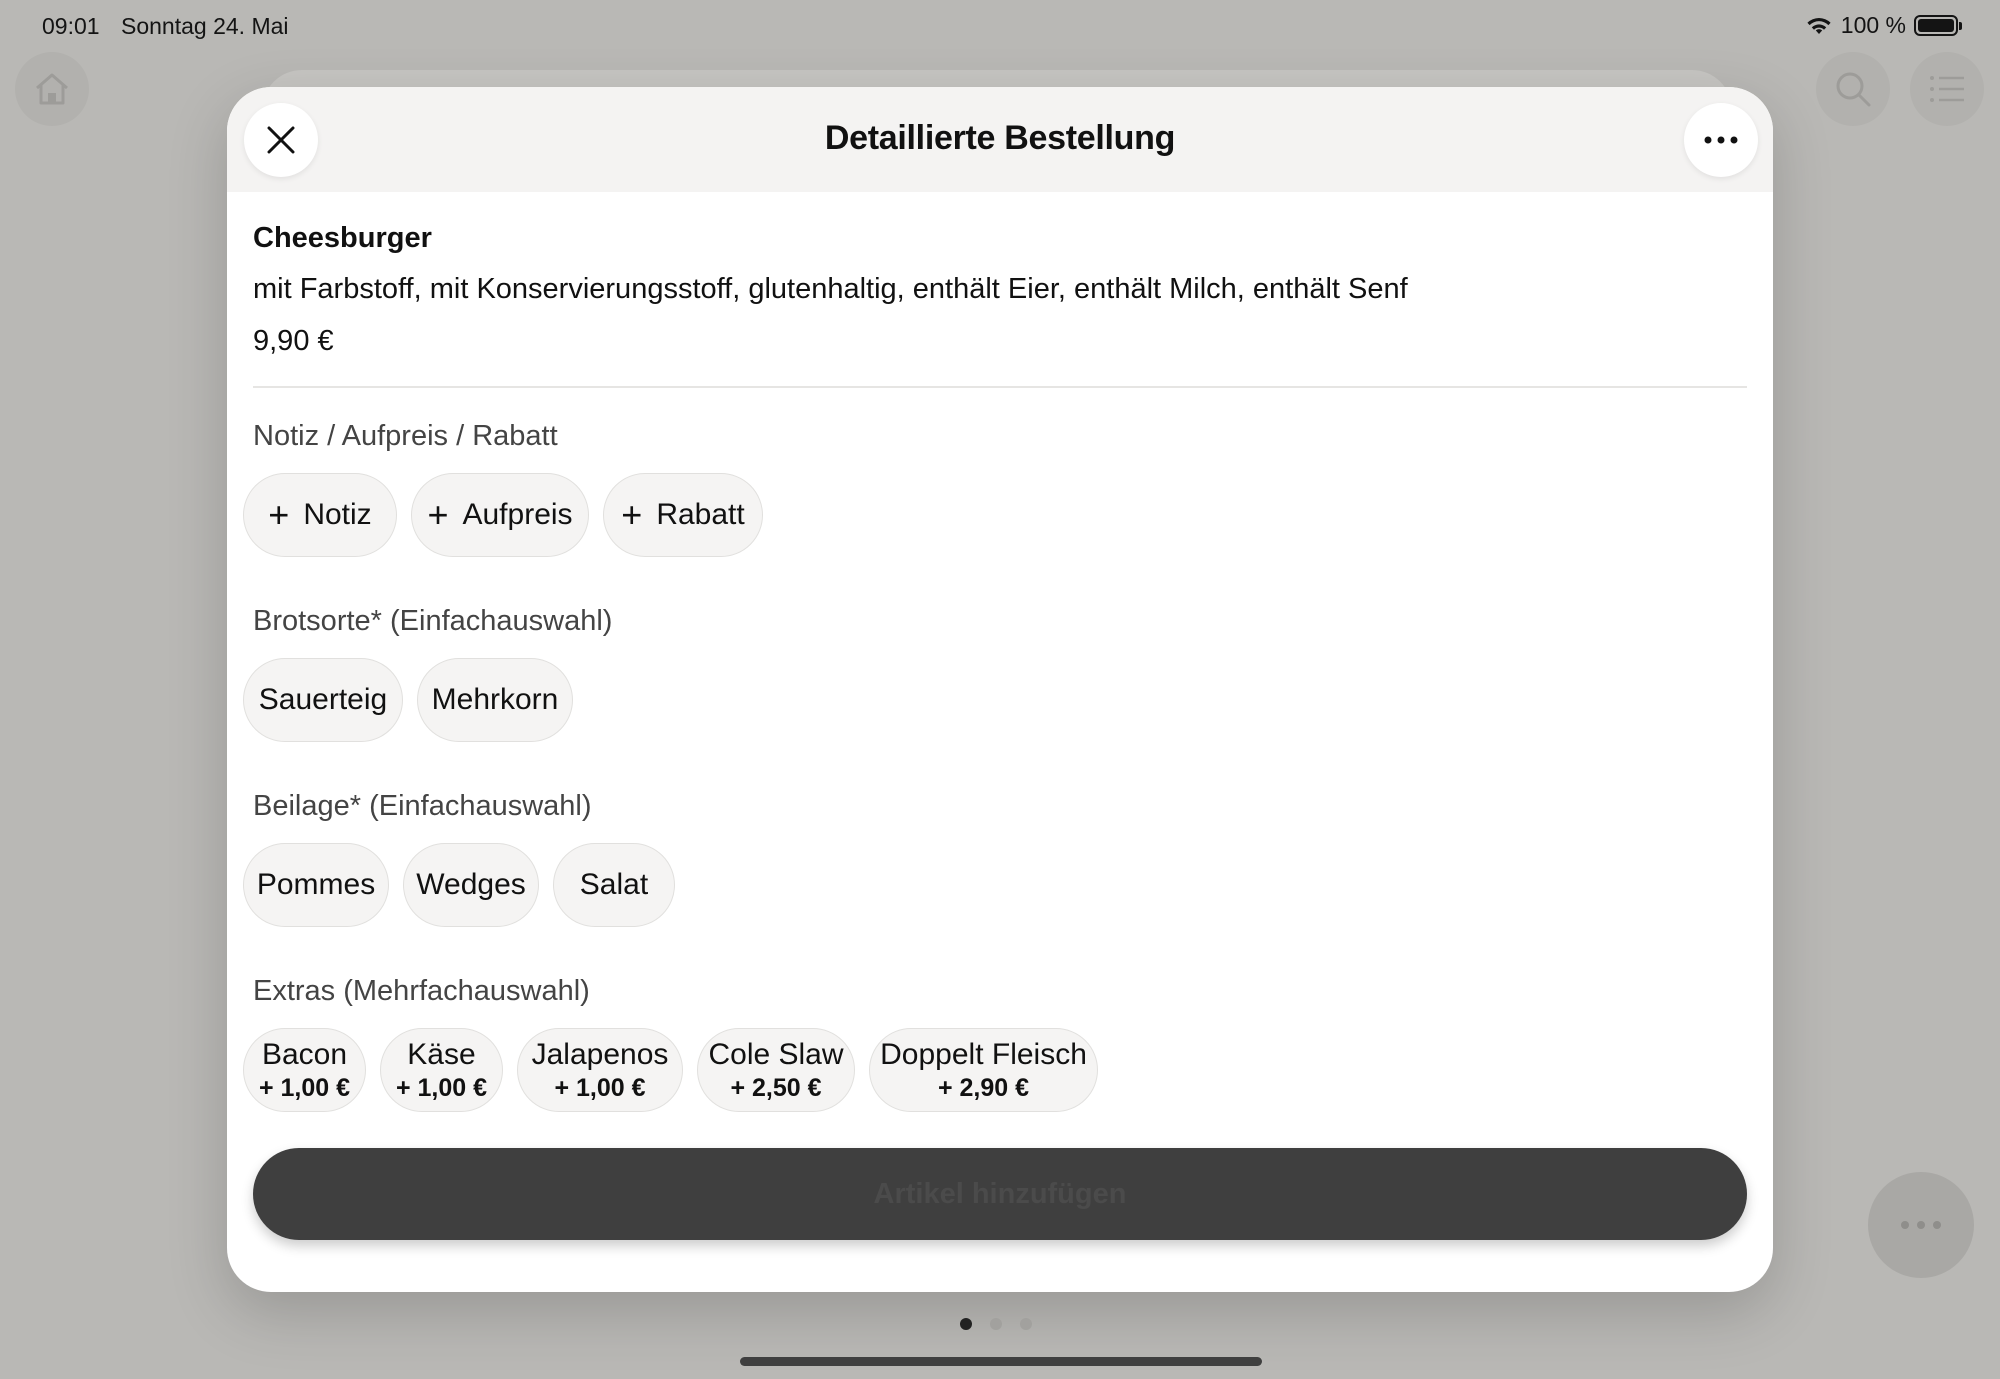  I want to click on modal-header: Detaillierte Bestellung, so click(1000, 139).